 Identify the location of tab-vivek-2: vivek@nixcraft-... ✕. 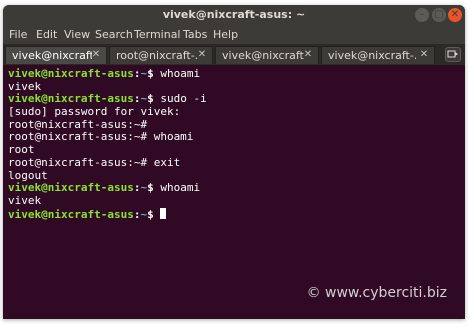
(267, 55).